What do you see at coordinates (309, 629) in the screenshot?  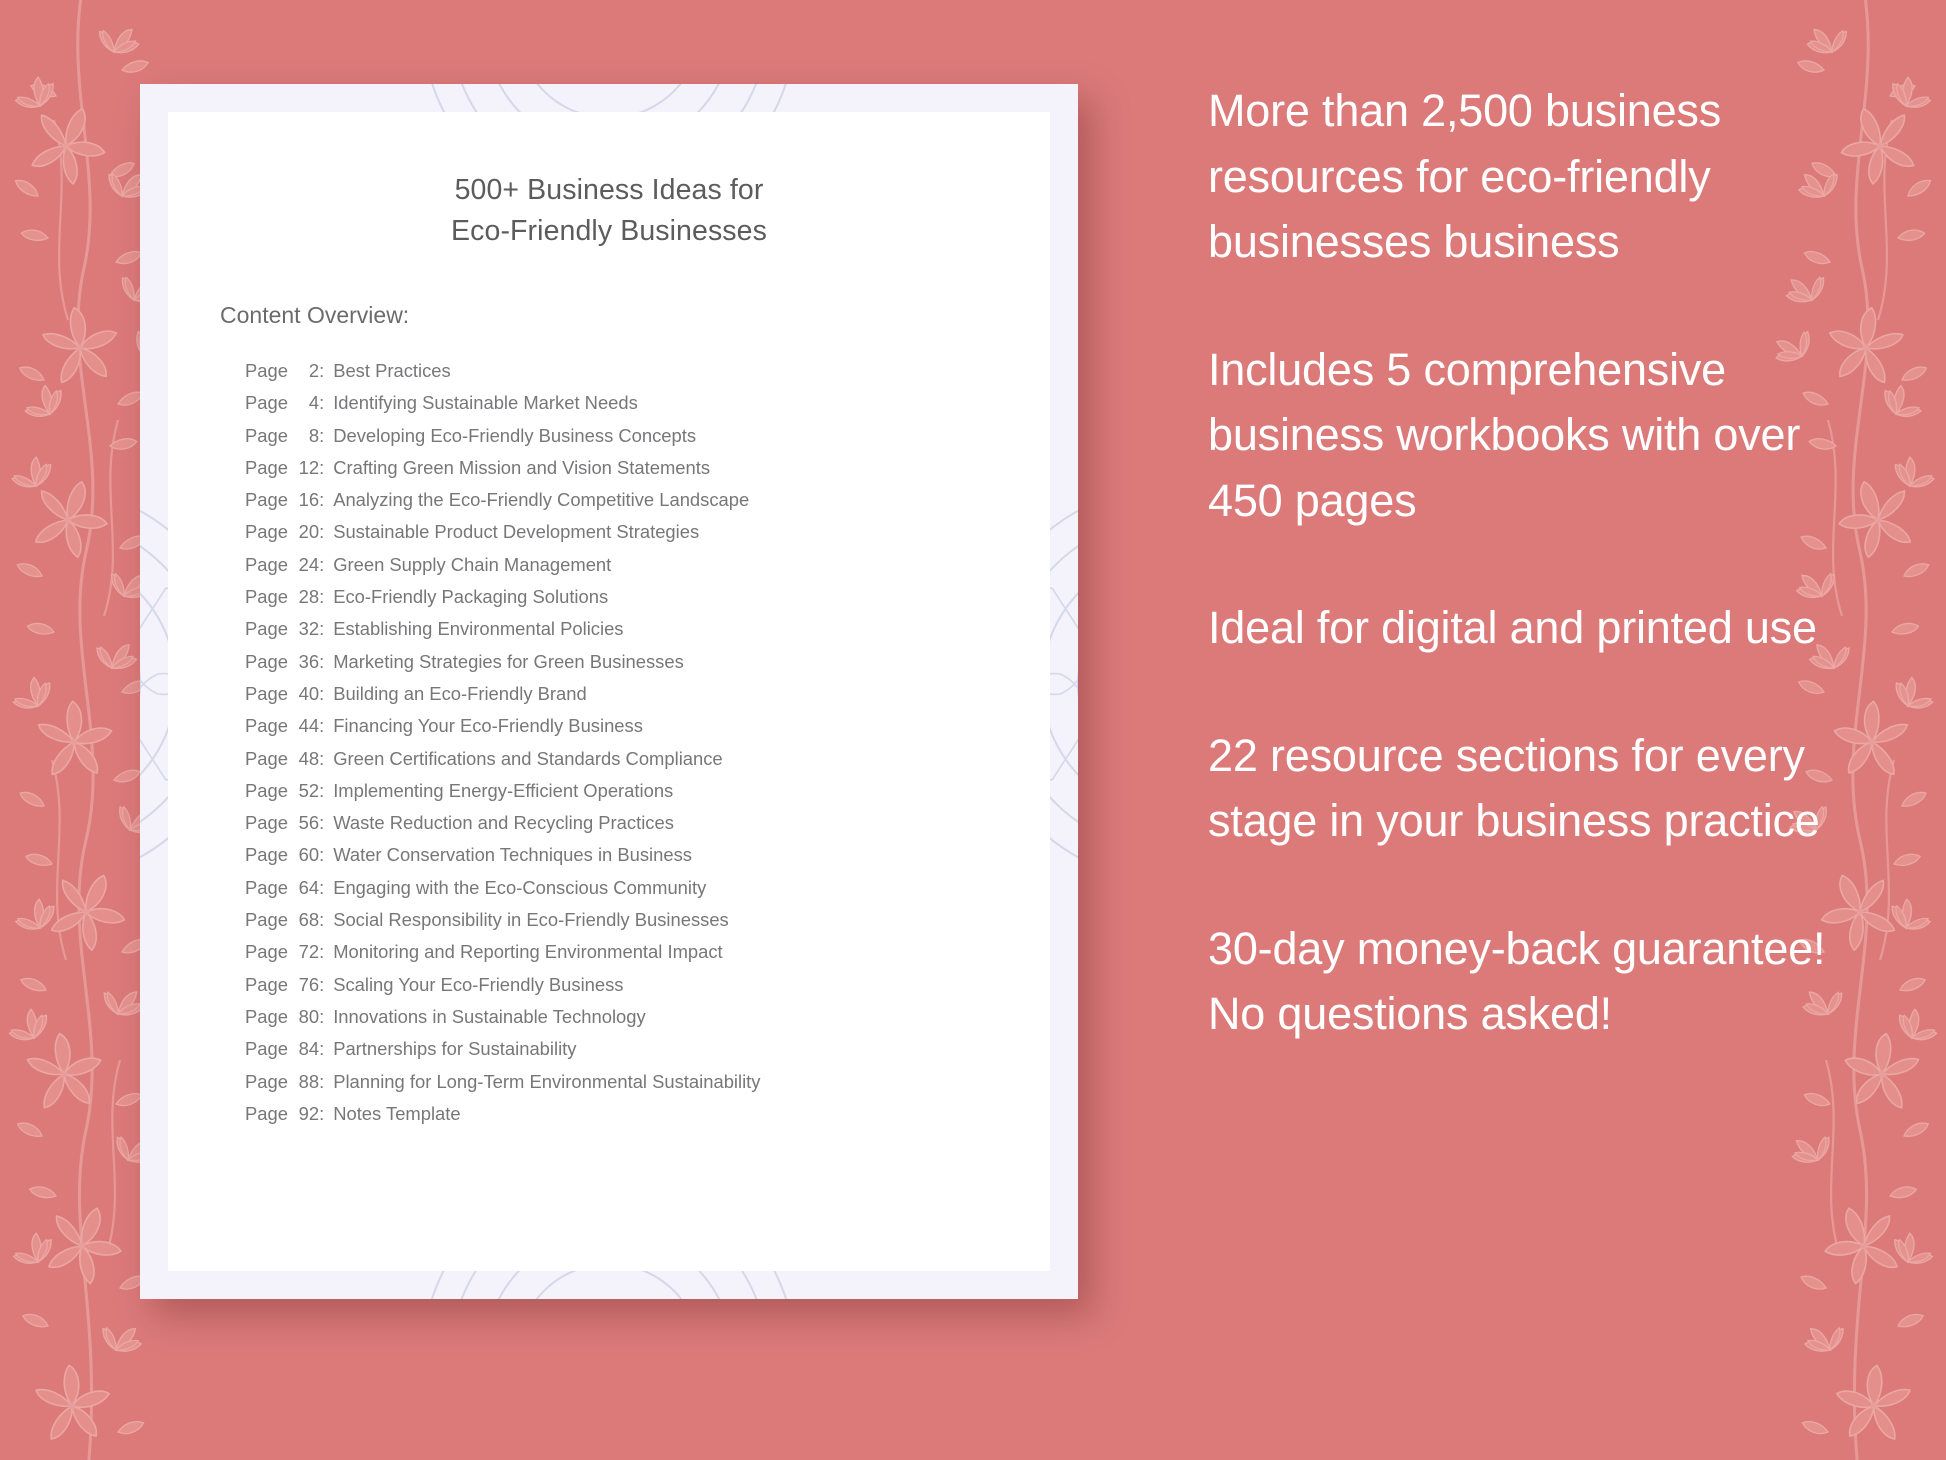 I see `toc-page-number: 32` at bounding box center [309, 629].